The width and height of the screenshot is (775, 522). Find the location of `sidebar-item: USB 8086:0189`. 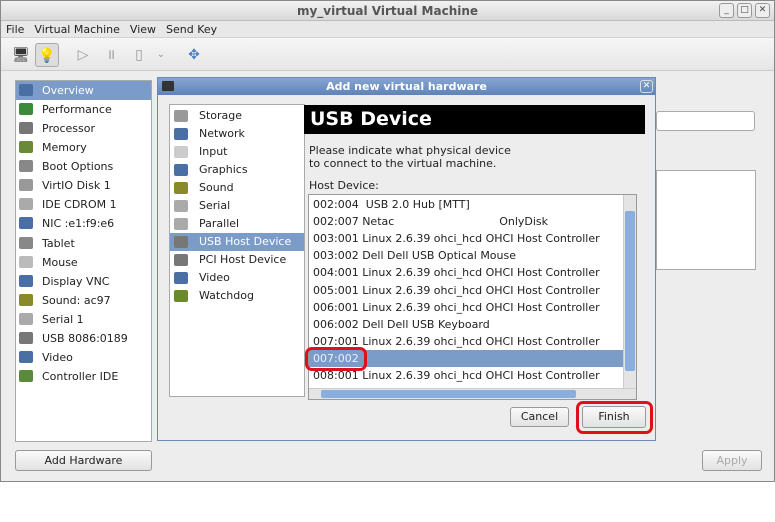

sidebar-item: USB 8086:0189 is located at coordinates (83, 338).